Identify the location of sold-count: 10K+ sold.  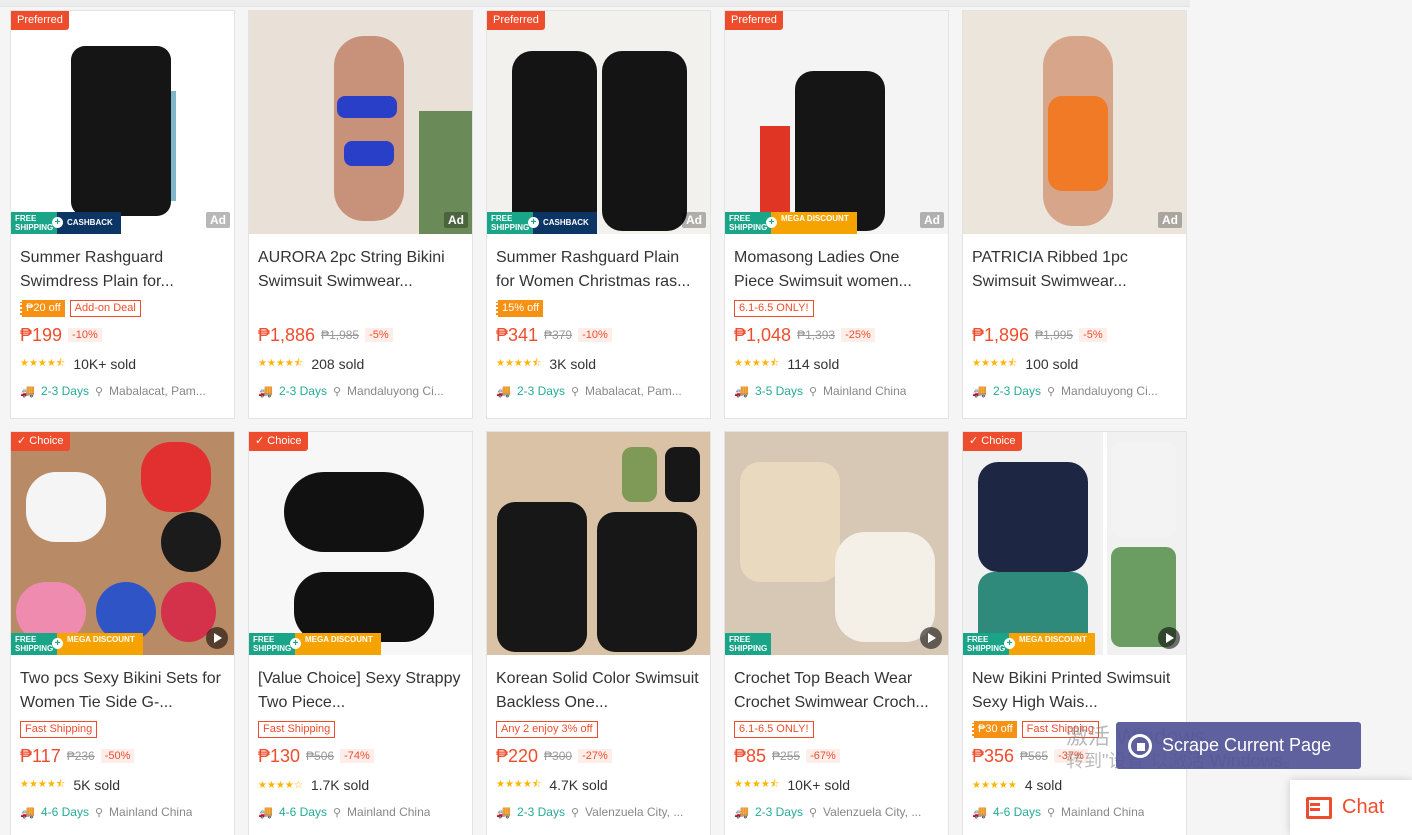
(819, 785).